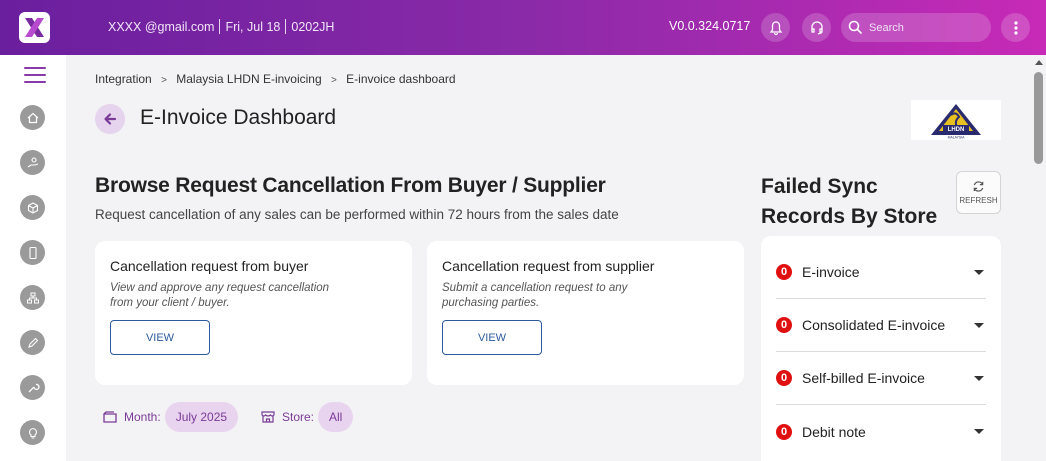  I want to click on search-input, so click(924, 27).